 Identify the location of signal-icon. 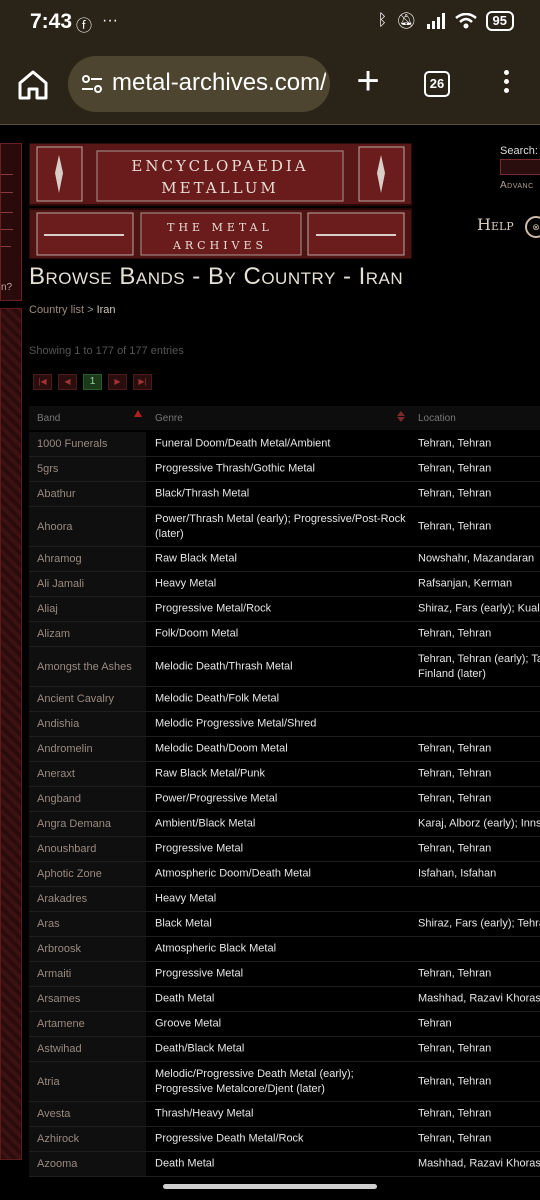
(435, 21).